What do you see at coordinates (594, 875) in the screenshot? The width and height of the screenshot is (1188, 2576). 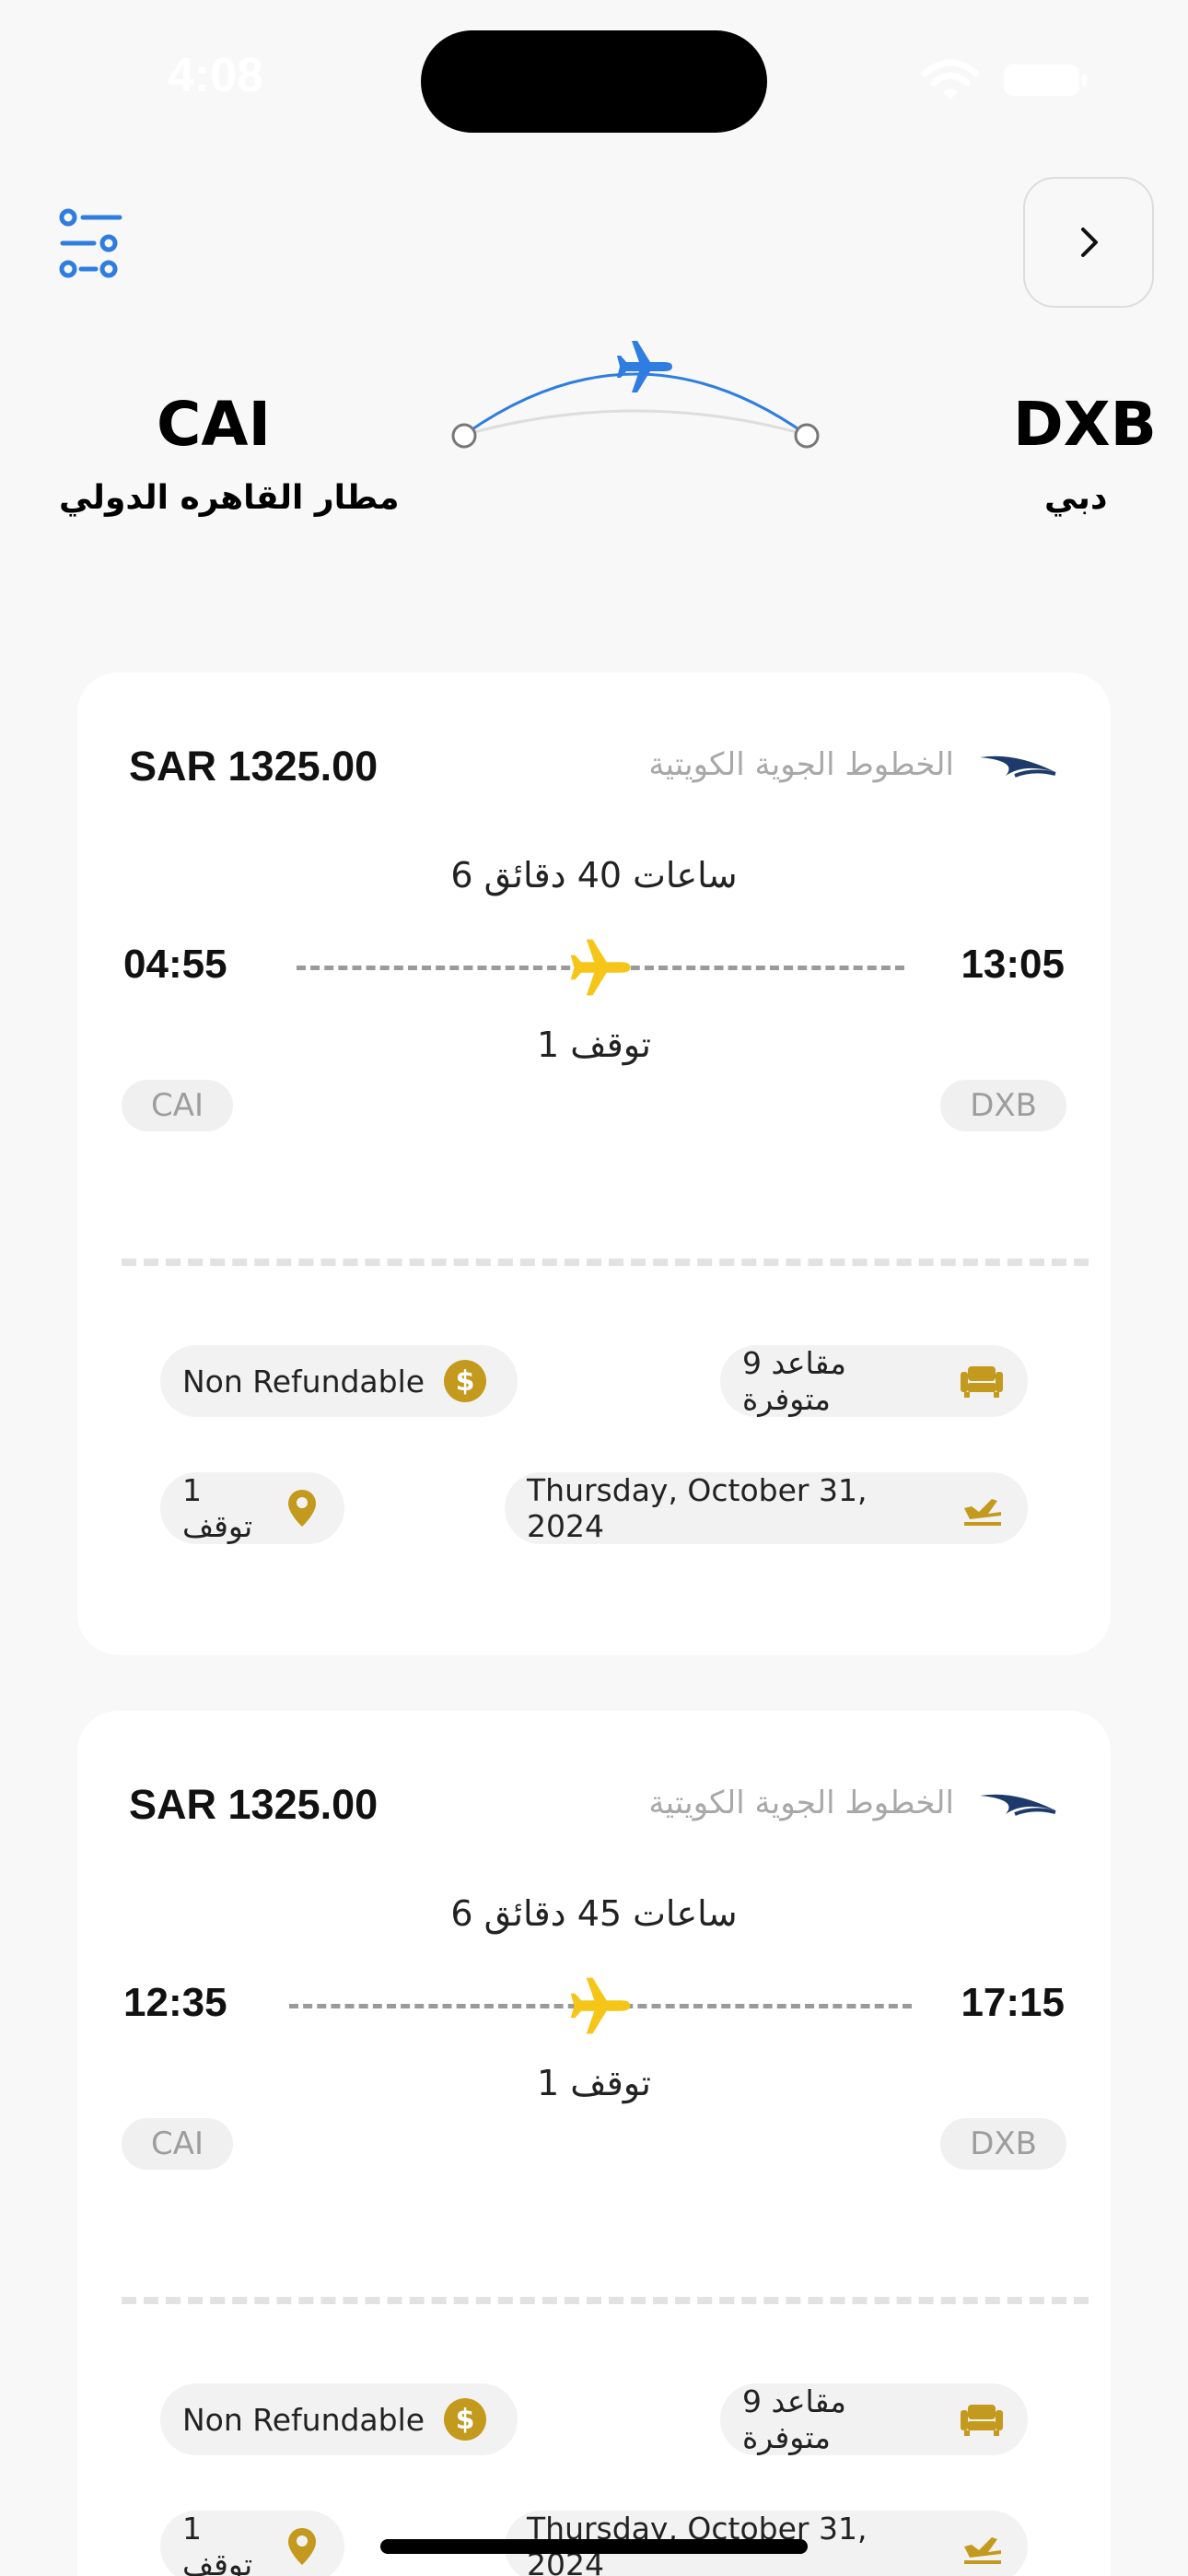 I see `flight-duration: 6 ساعات 40 دقائق` at bounding box center [594, 875].